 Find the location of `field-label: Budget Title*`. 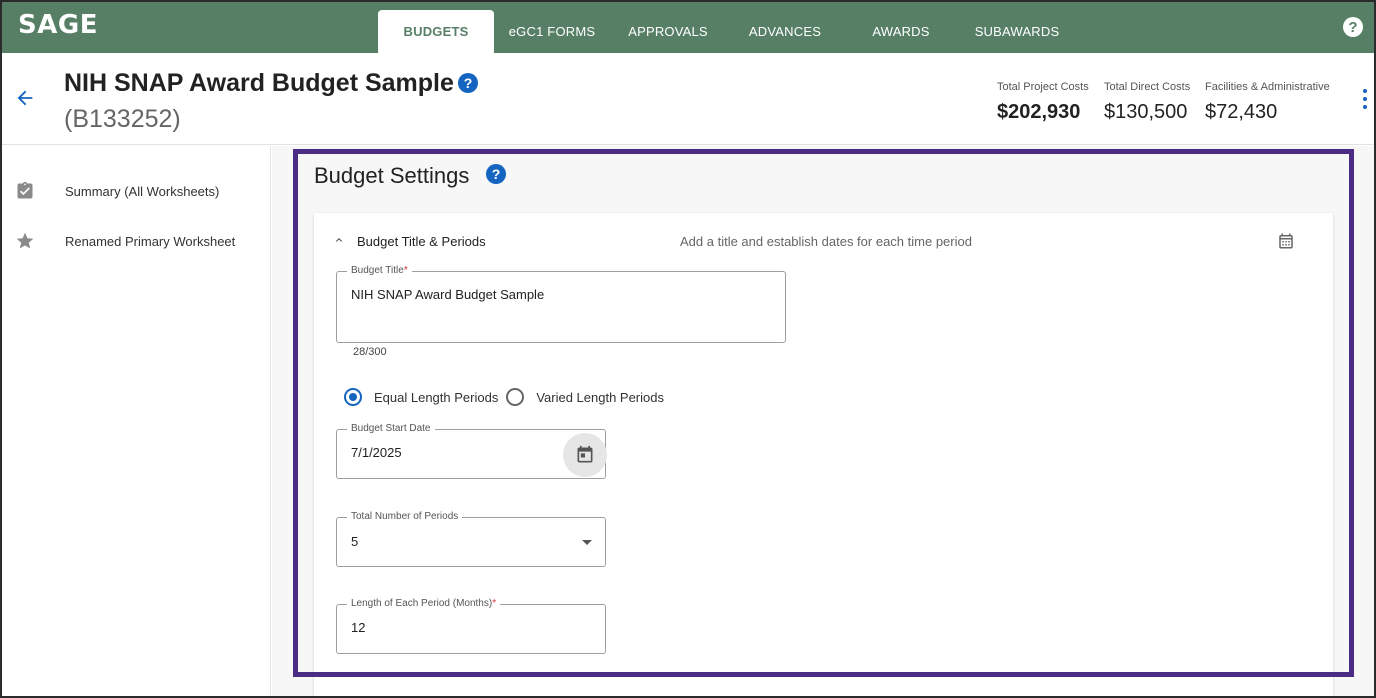

field-label: Budget Title* is located at coordinates (379, 270).